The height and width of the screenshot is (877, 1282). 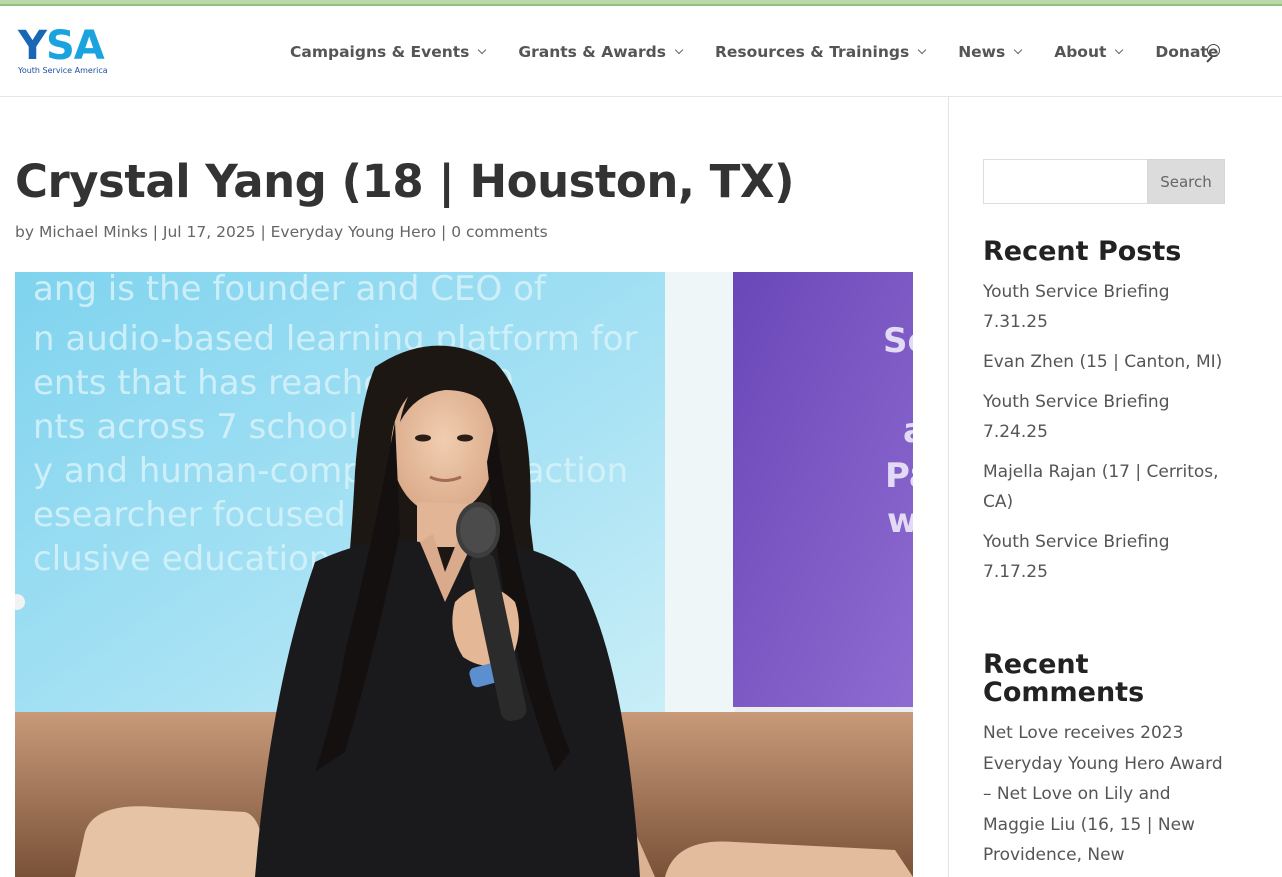 I want to click on recent-posts-title: Recent Posts, so click(x=1082, y=251).